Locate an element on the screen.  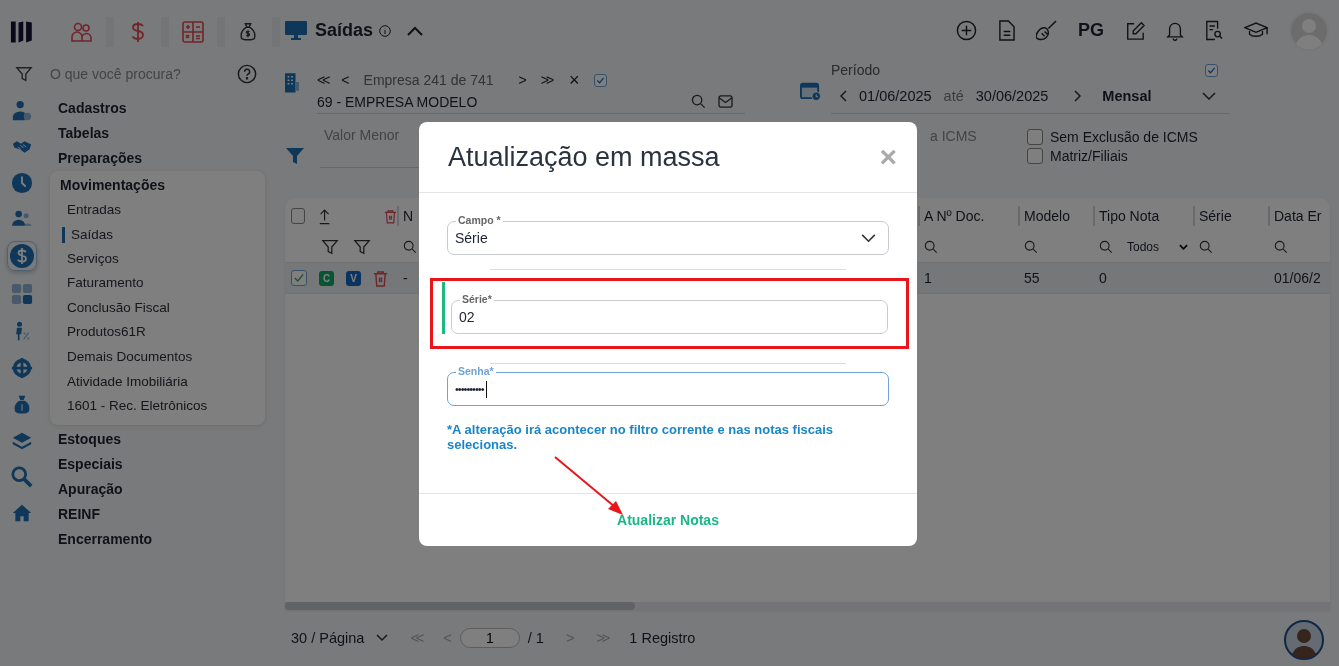
page-title: Saídas is located at coordinates (344, 31).